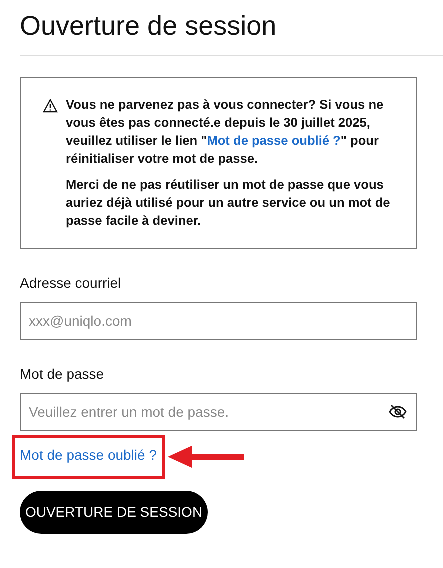  I want to click on login-button: OUVERTURE DE SESSION, so click(114, 512).